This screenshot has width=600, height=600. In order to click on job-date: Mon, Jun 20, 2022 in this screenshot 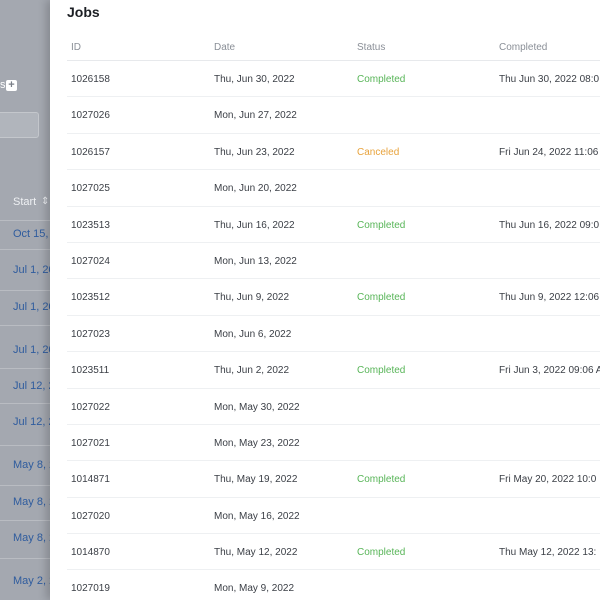, I will do `click(255, 189)`.